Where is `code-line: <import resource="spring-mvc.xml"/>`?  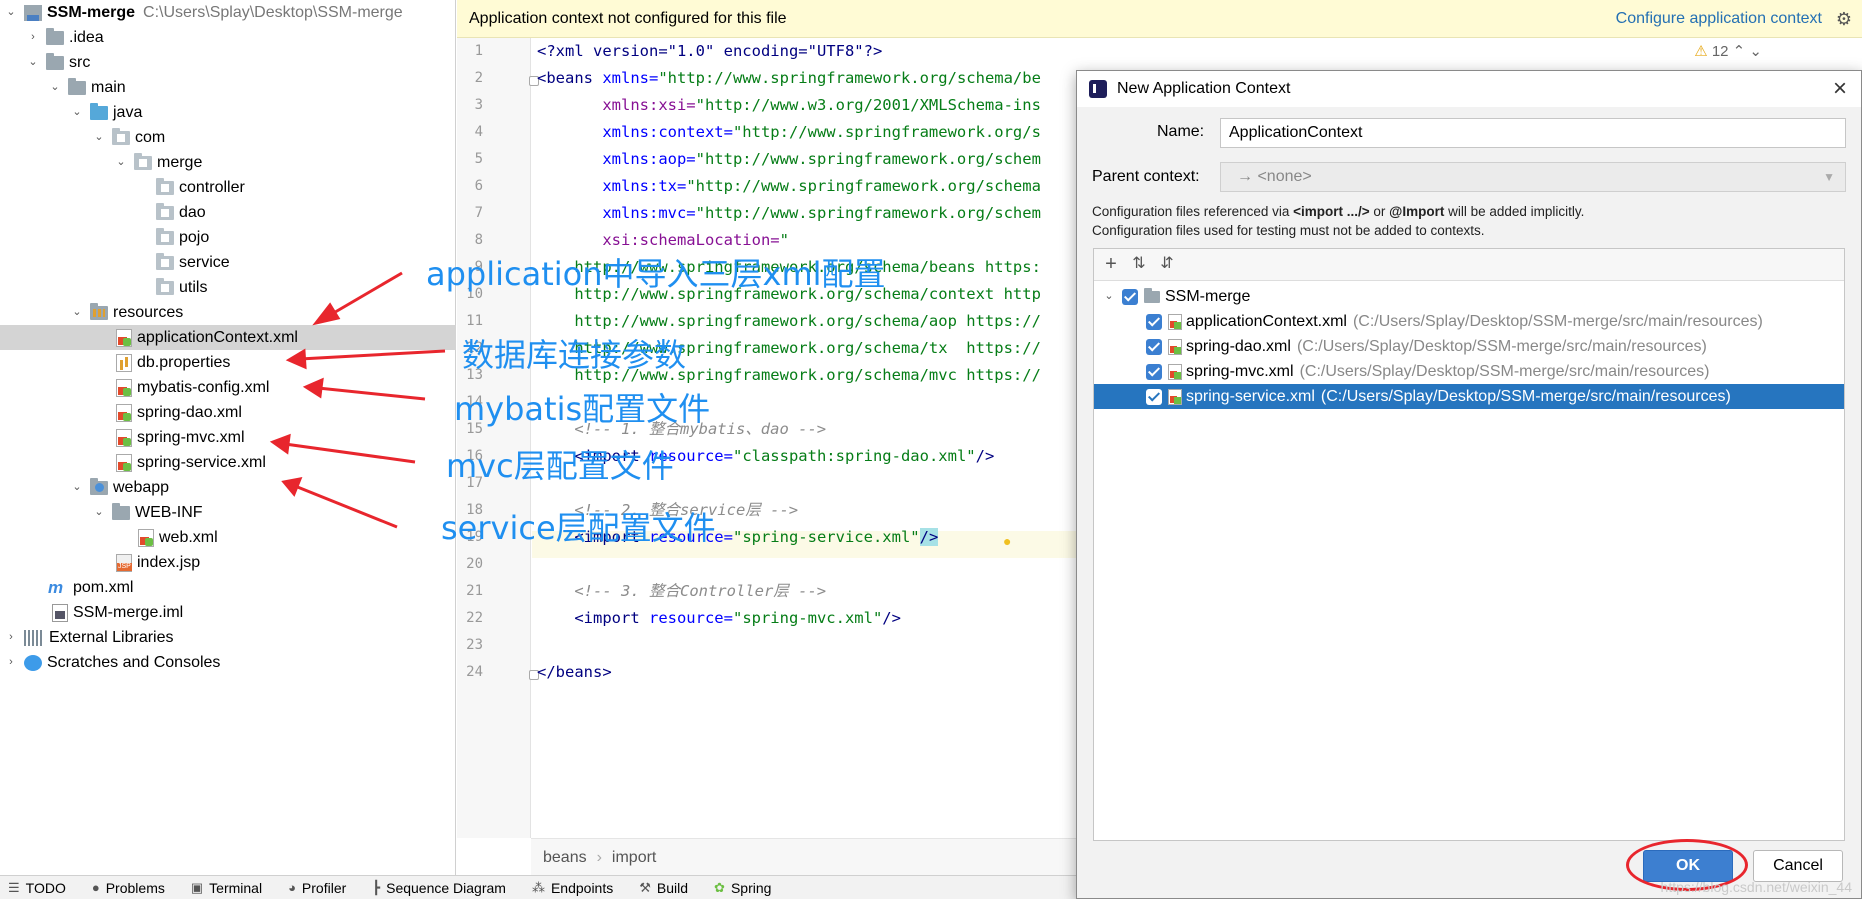
code-line: <import resource="spring-mvc.xml"/> is located at coordinates (719, 618).